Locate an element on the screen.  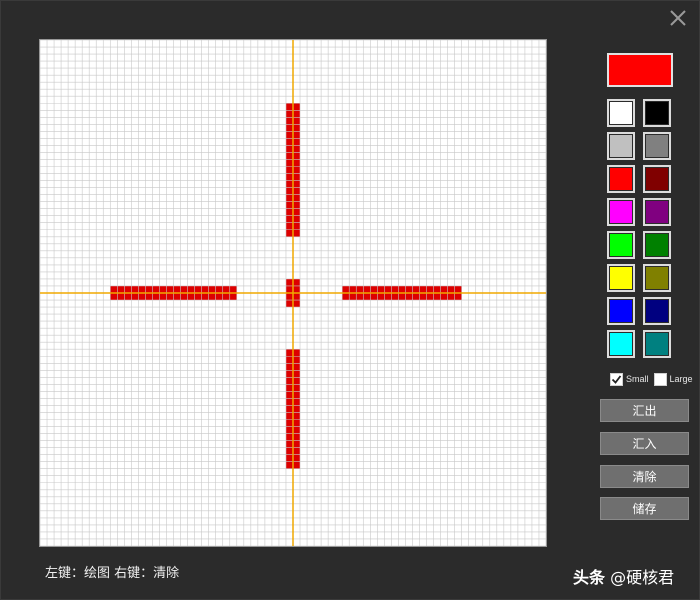
swatch-white is located at coordinates (621, 113).